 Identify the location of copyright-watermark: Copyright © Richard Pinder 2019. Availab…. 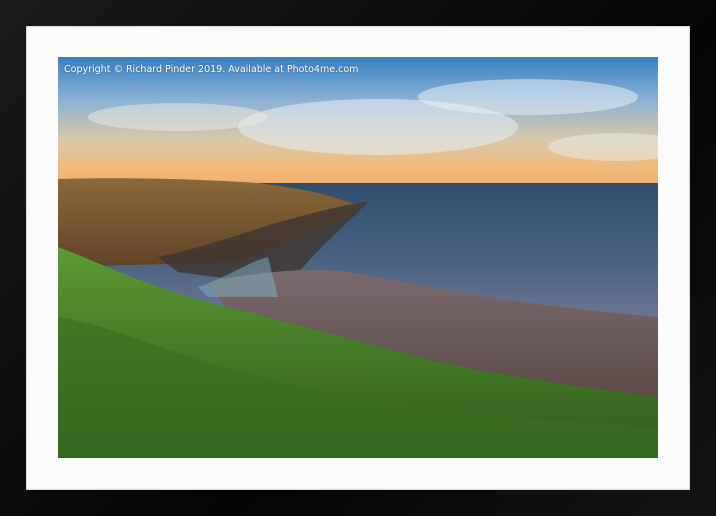
(211, 69).